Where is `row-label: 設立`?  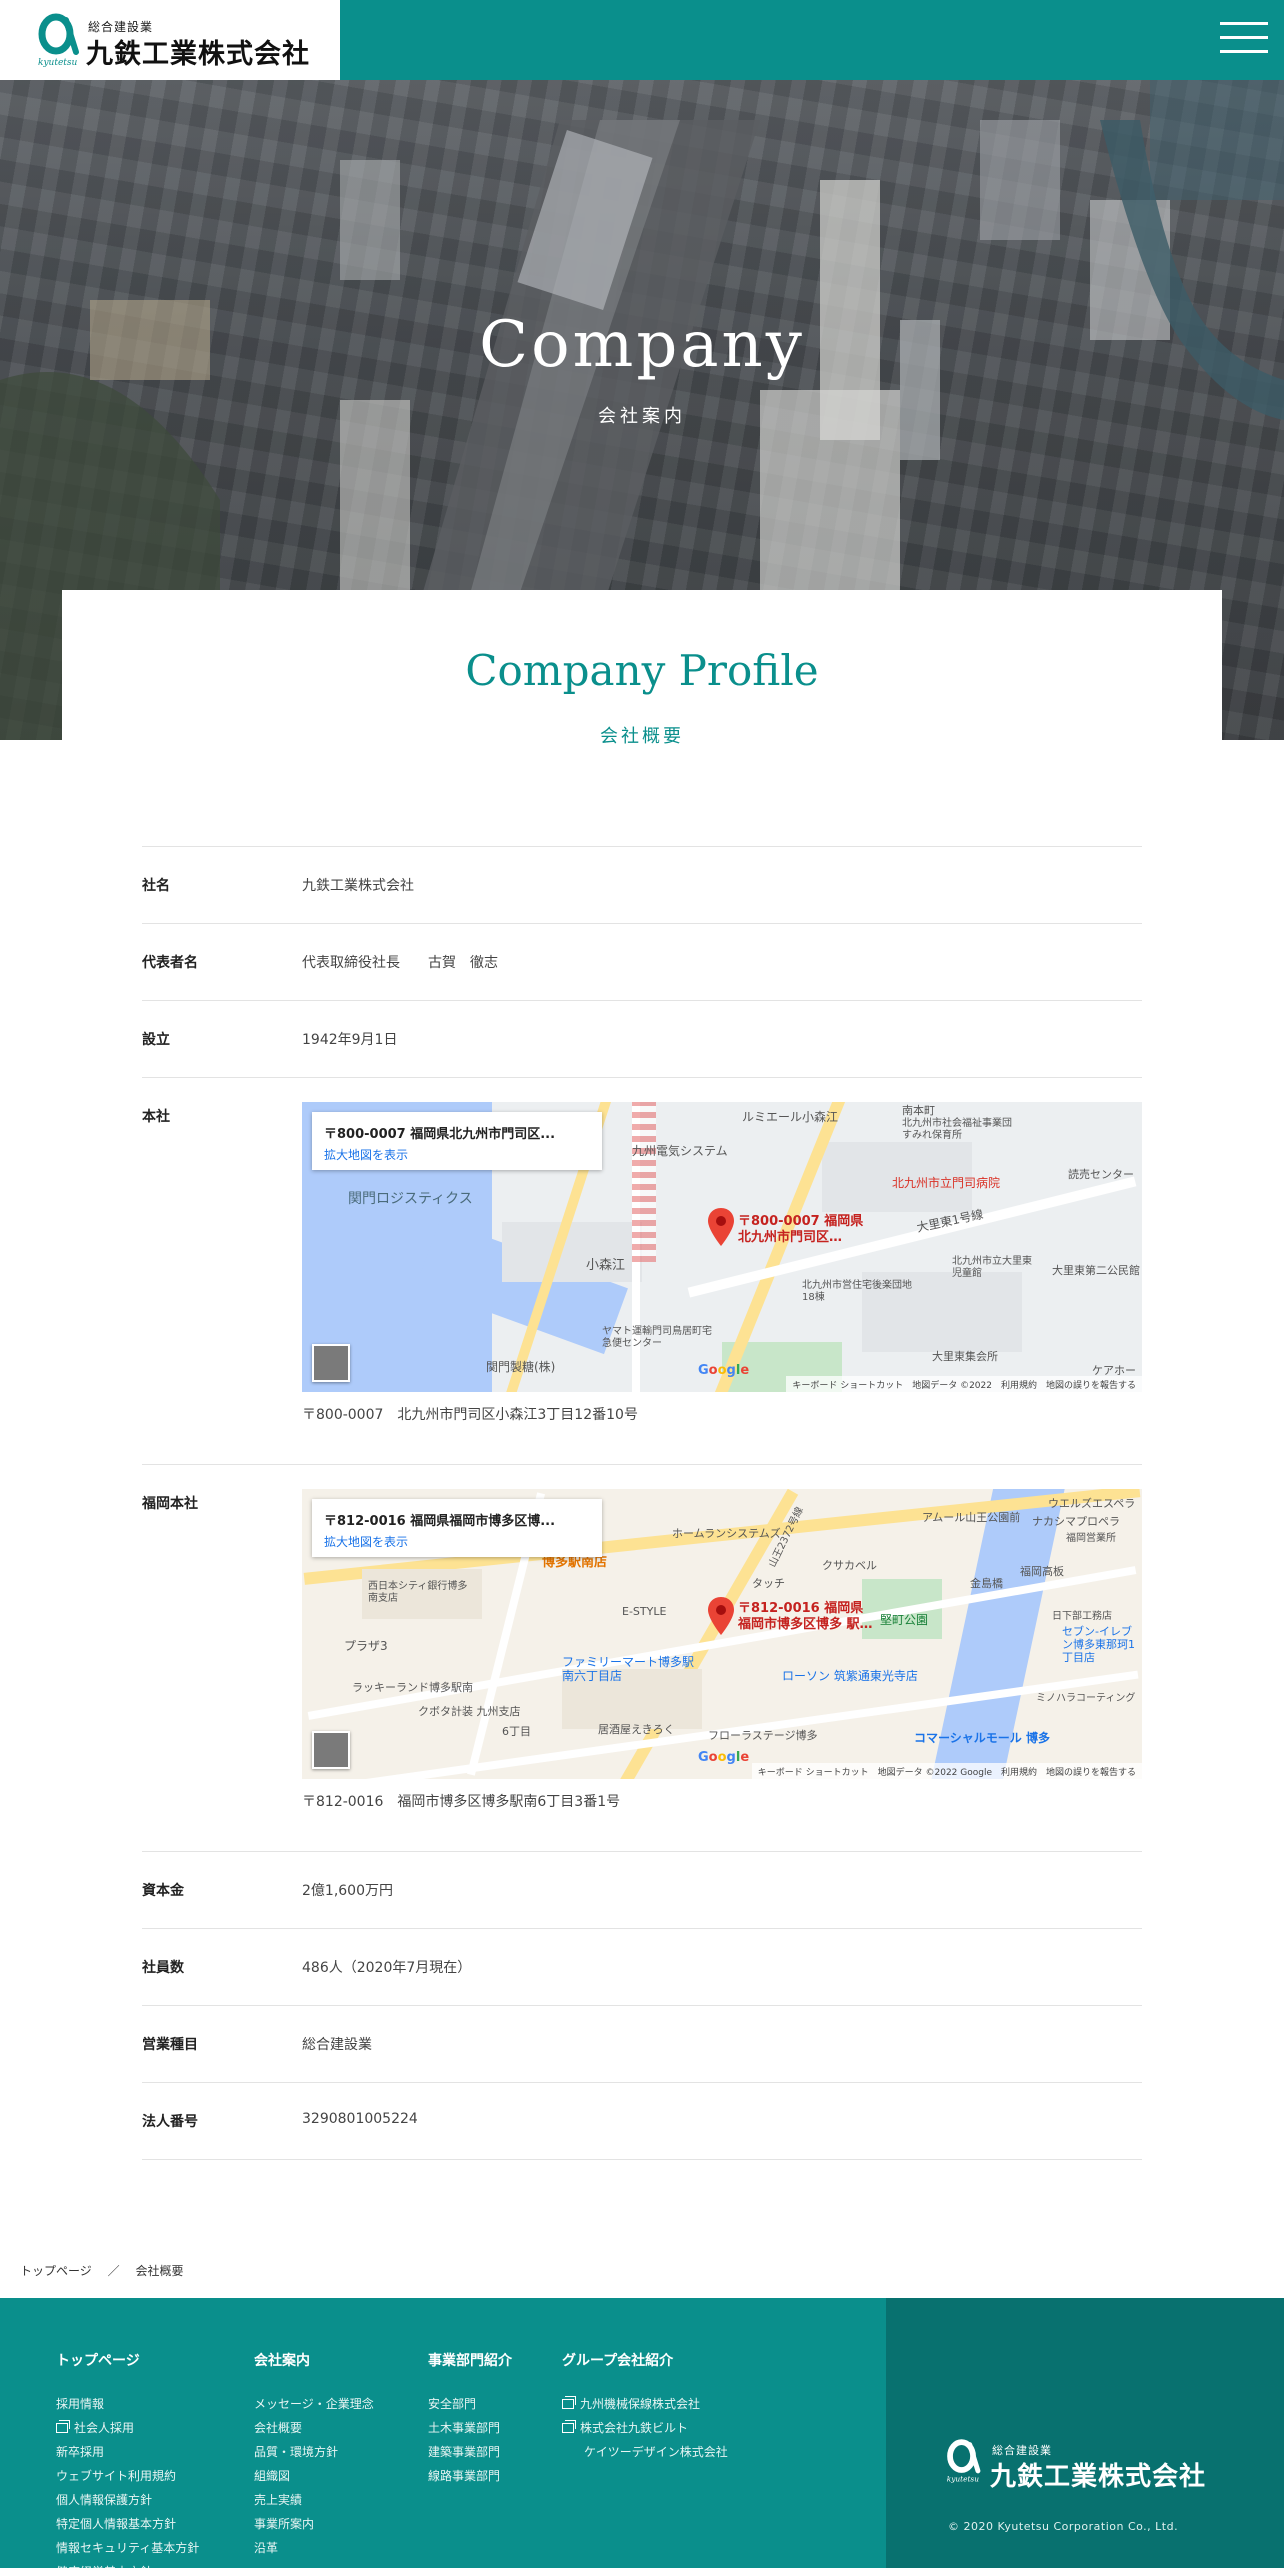 row-label: 設立 is located at coordinates (156, 1040).